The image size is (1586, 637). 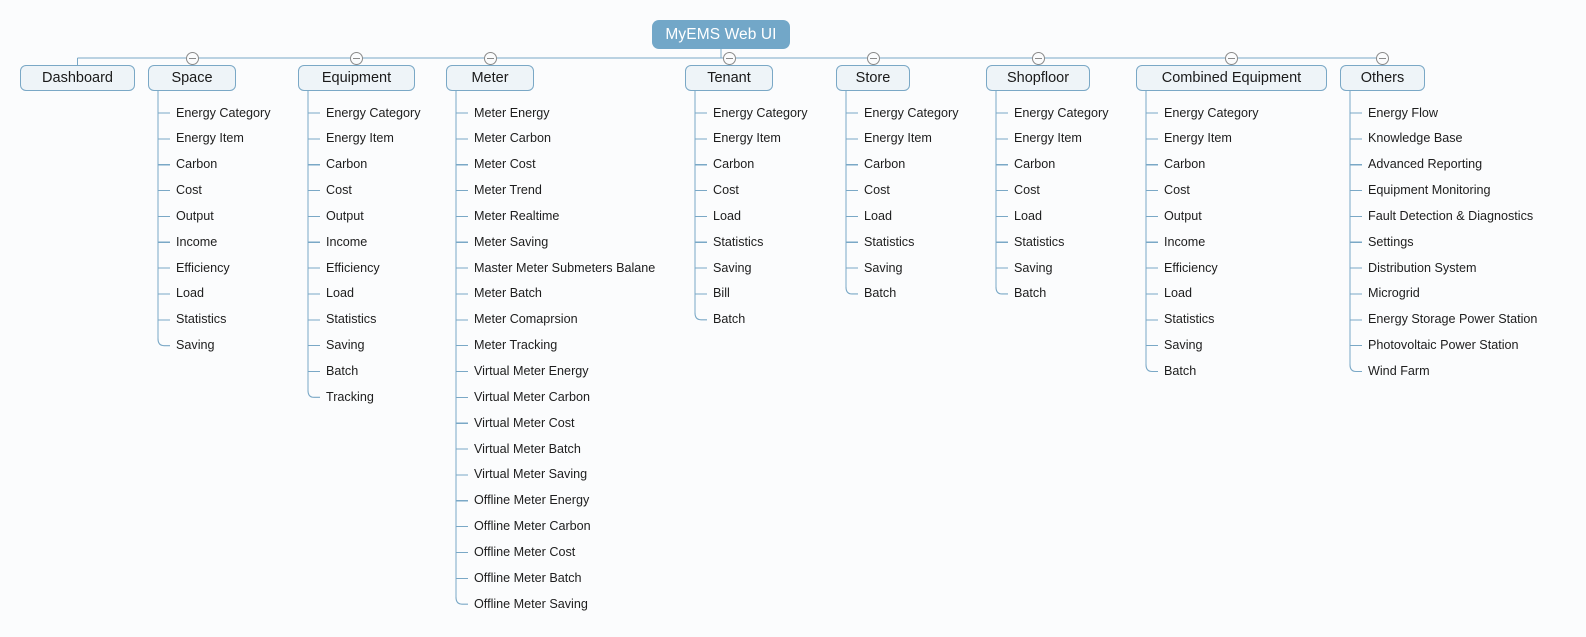 What do you see at coordinates (528, 578) in the screenshot?
I see `leaf-item: Offline Meter Batch` at bounding box center [528, 578].